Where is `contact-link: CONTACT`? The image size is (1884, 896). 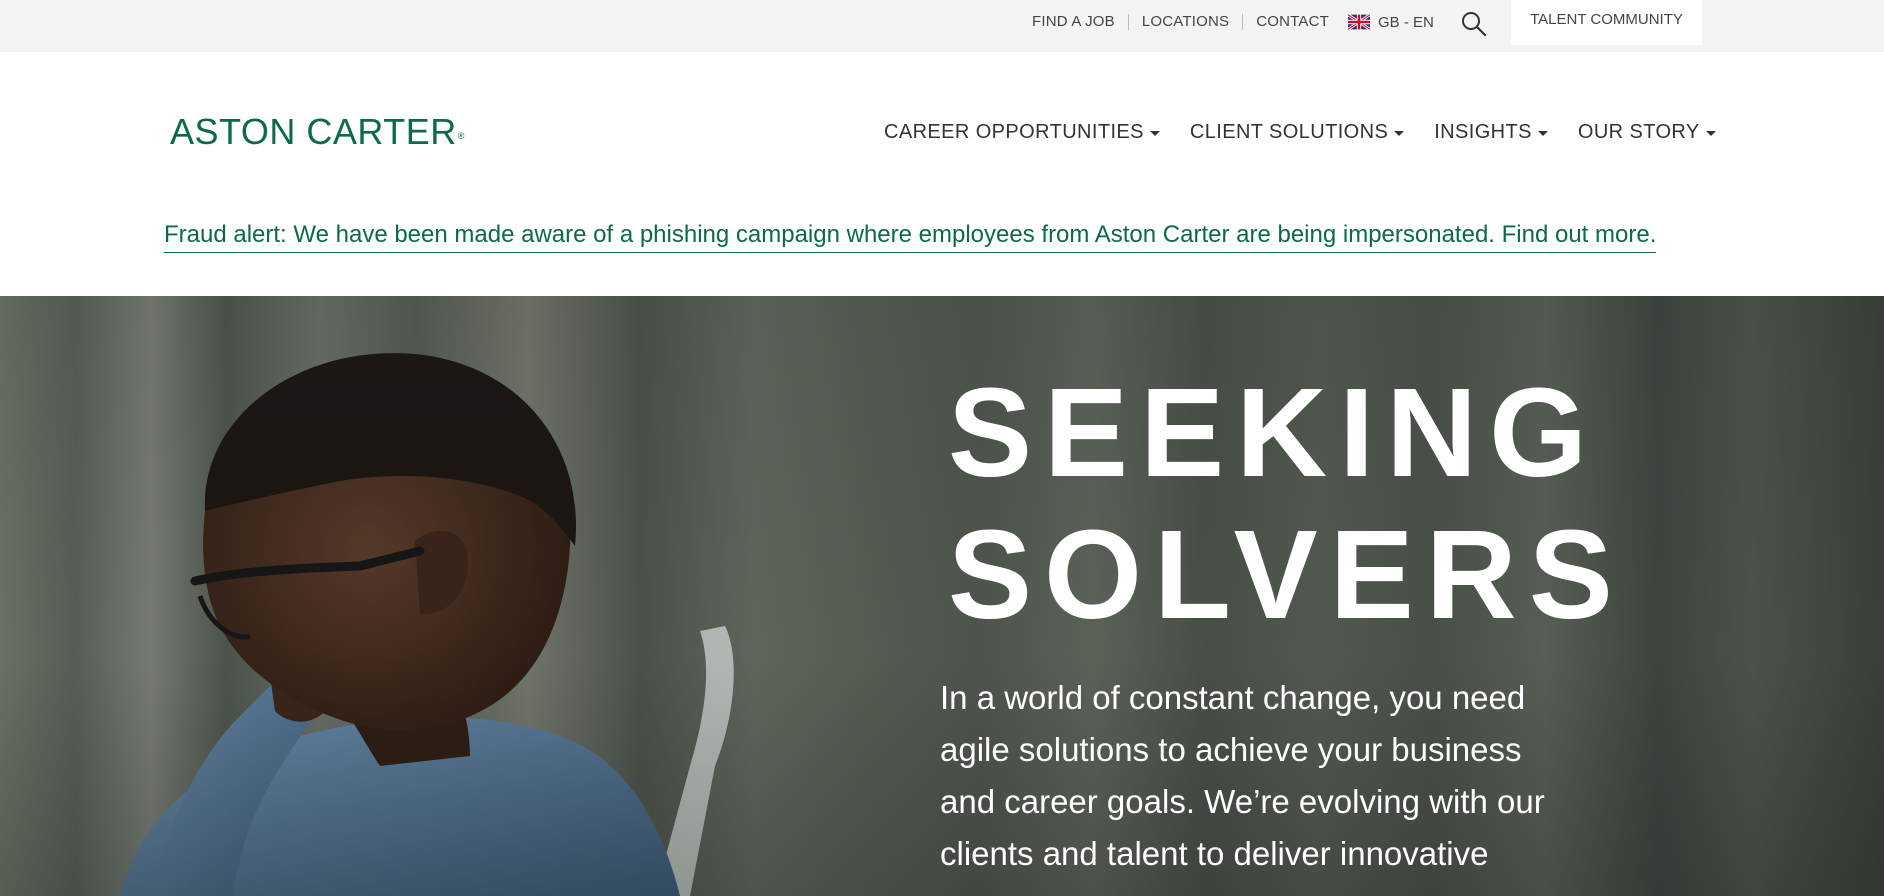 contact-link: CONTACT is located at coordinates (1292, 22).